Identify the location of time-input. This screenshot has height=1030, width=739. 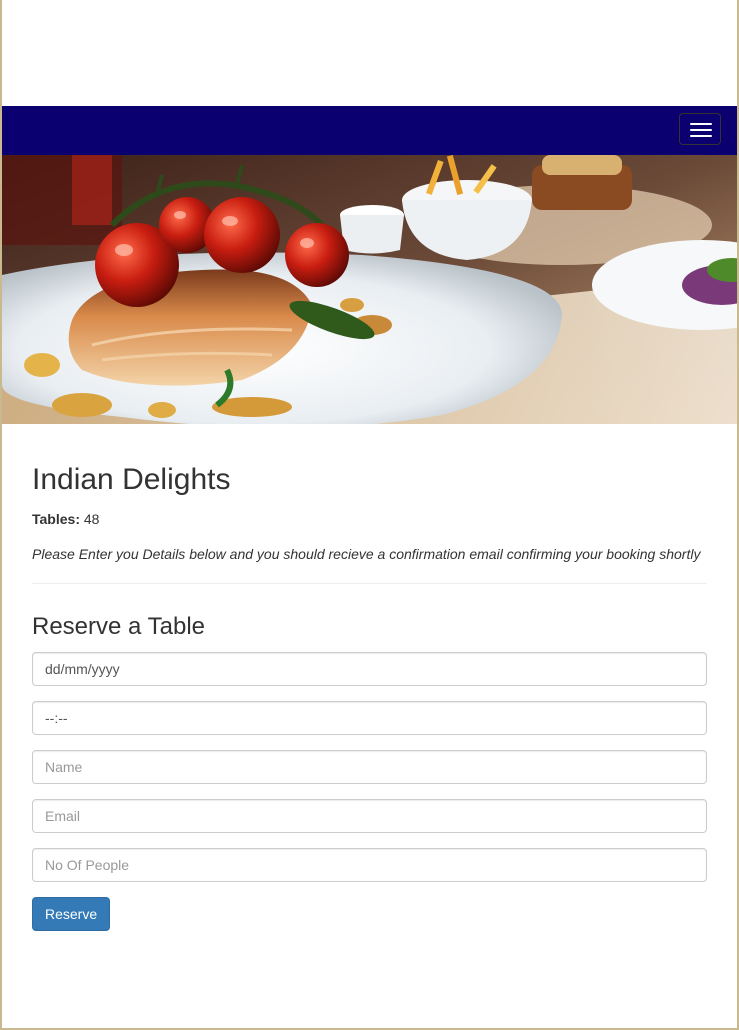
(369, 718).